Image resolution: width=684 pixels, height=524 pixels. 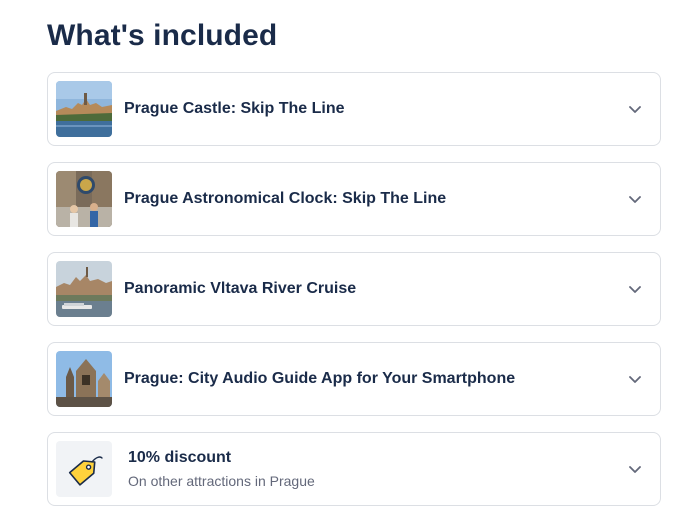 What do you see at coordinates (180, 457) in the screenshot?
I see `discount-title: 10% discount` at bounding box center [180, 457].